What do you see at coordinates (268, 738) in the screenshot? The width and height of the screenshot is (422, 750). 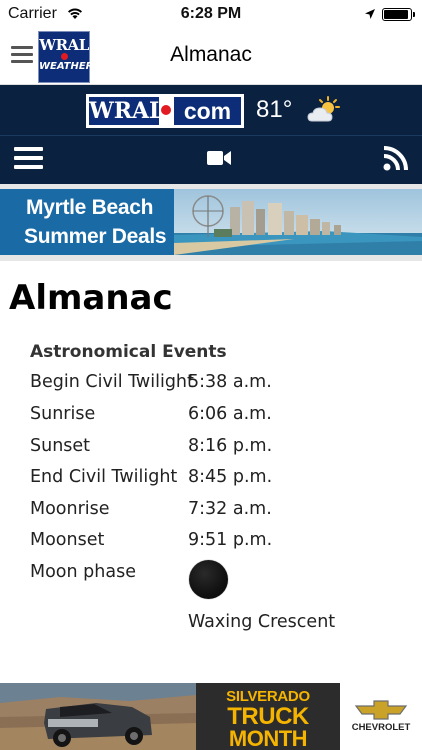 I see `promo-line3: MONTH` at bounding box center [268, 738].